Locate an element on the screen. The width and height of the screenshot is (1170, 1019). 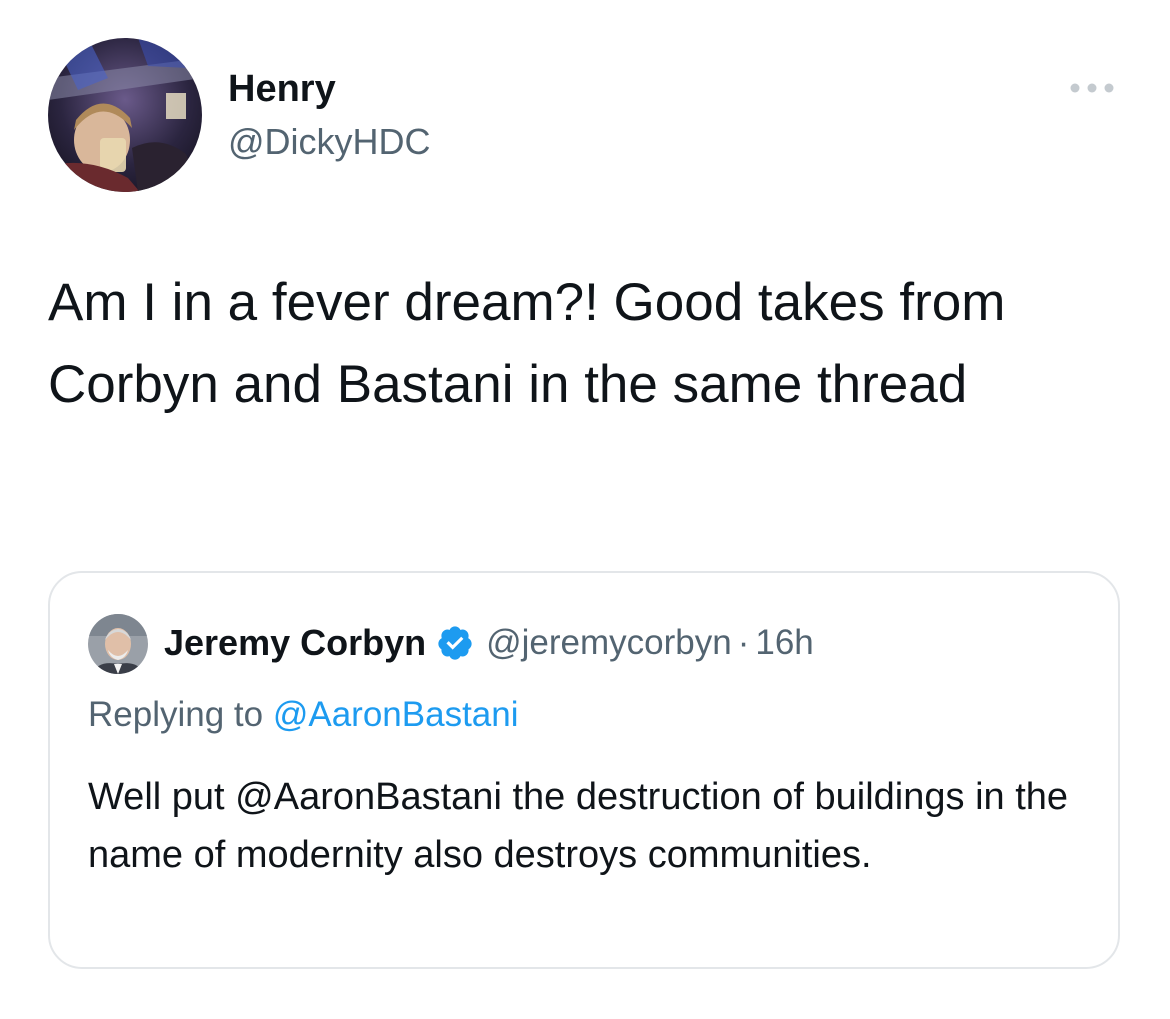
author-avatar-photo is located at coordinates (125, 115).